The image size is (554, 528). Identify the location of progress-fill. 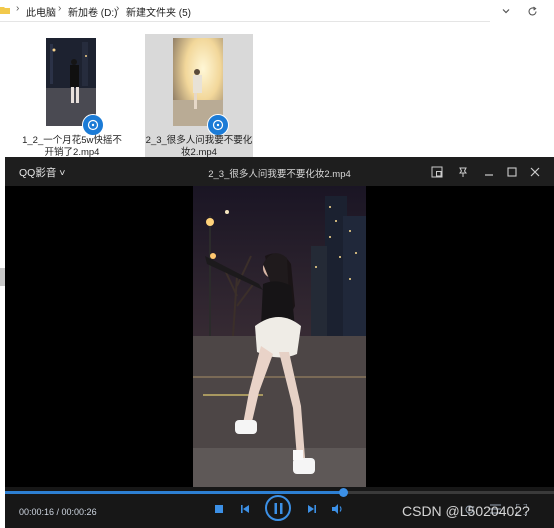
(174, 492).